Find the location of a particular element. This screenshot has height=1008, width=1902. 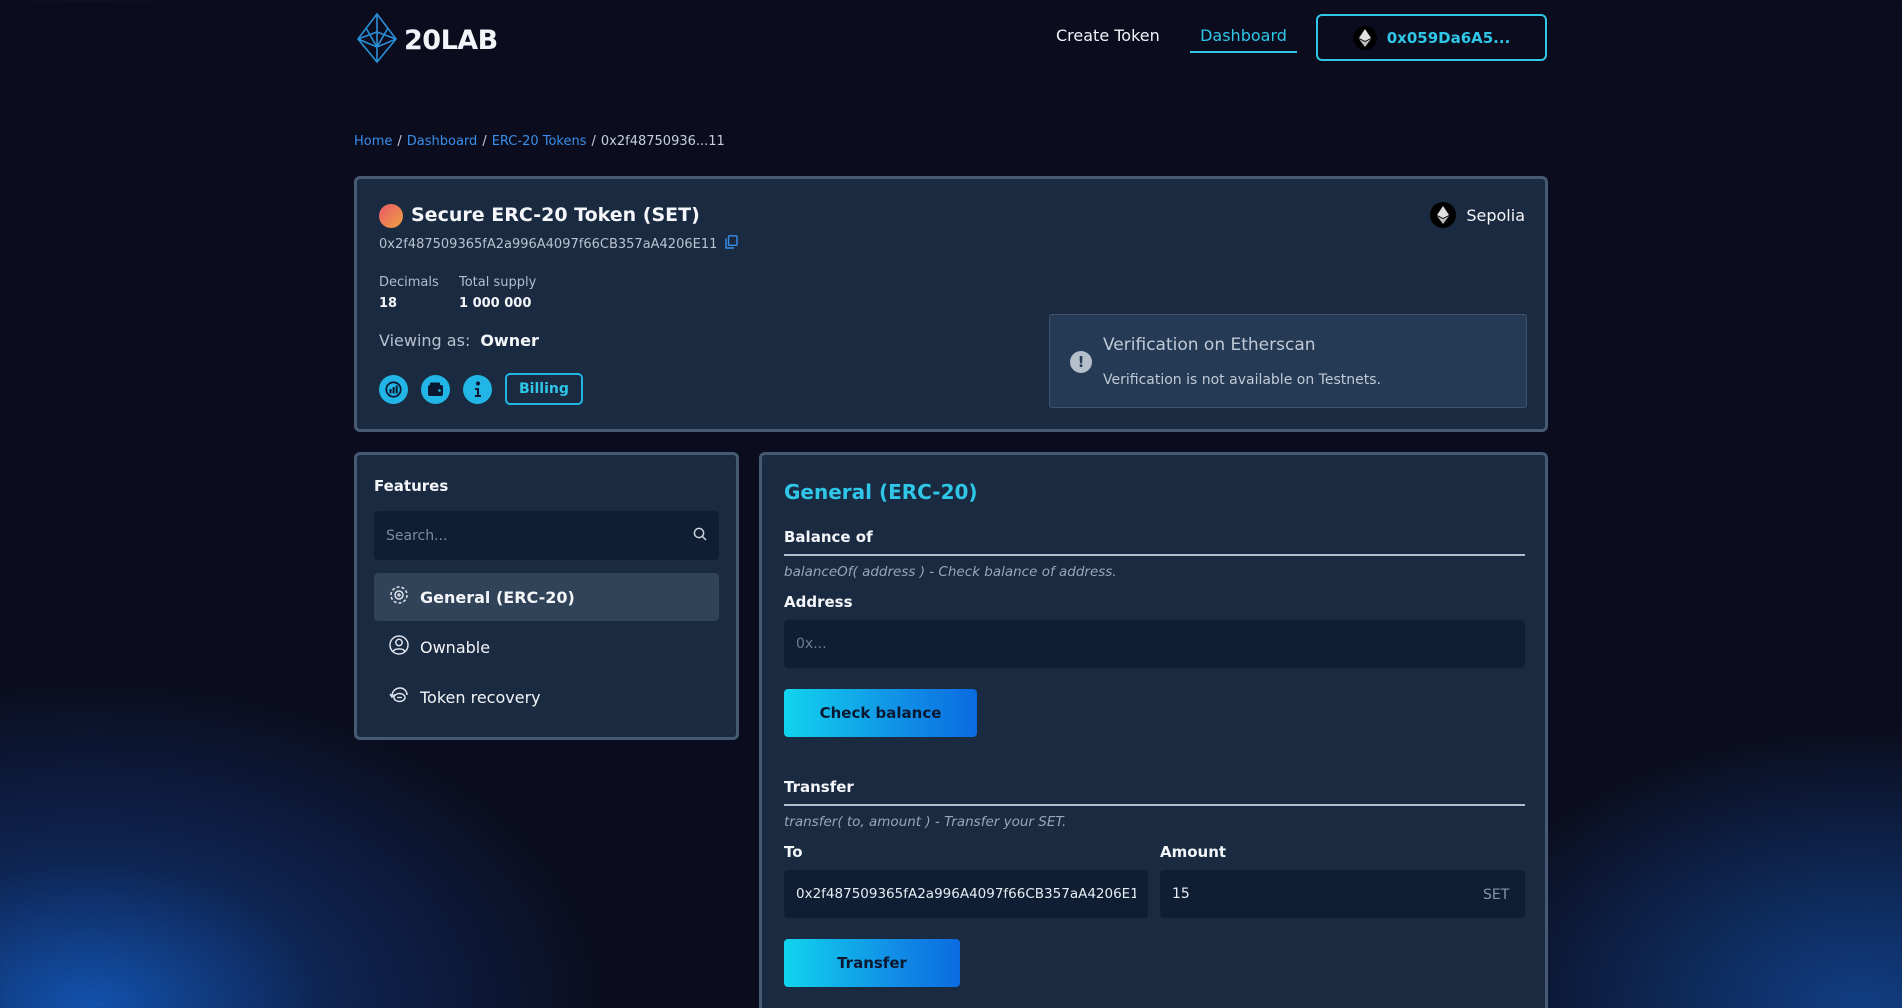

network-name: Sepolia is located at coordinates (1495, 215).